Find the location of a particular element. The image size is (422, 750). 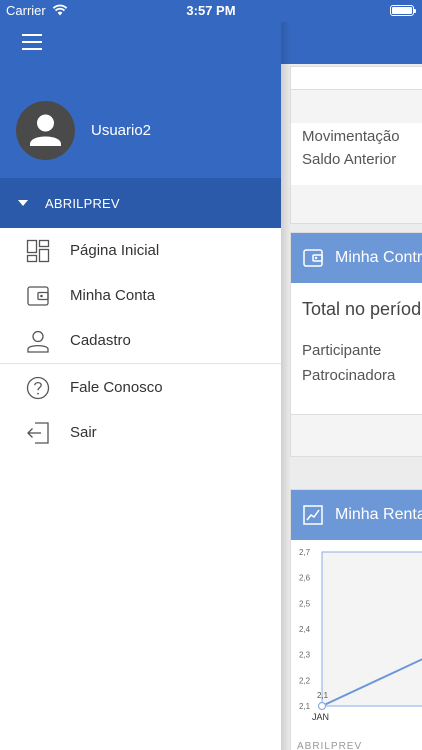

line-chart-icon is located at coordinates (313, 515).